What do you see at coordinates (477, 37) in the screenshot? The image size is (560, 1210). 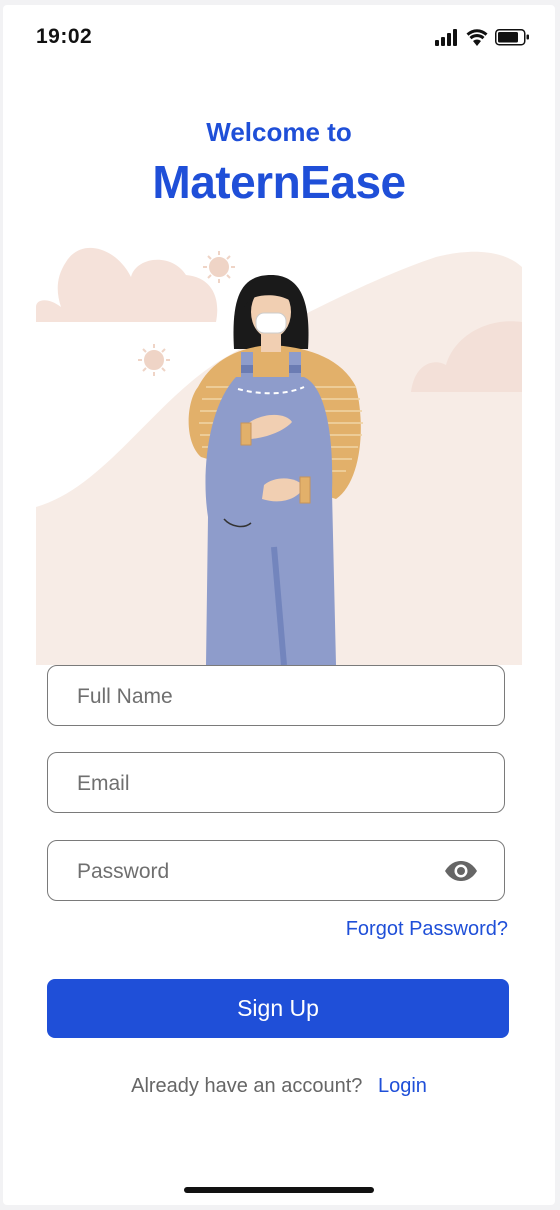 I see `wifi-icon` at bounding box center [477, 37].